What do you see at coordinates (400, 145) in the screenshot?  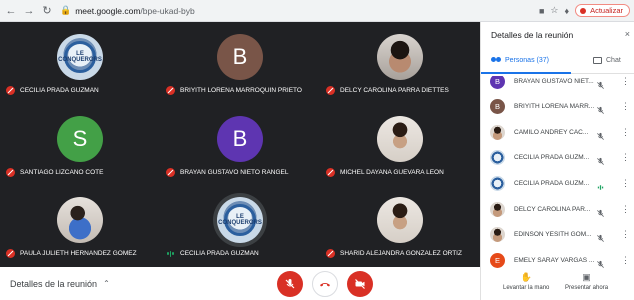 I see `participant-tile: MICHEL DAYANA GUEVARA LEON` at bounding box center [400, 145].